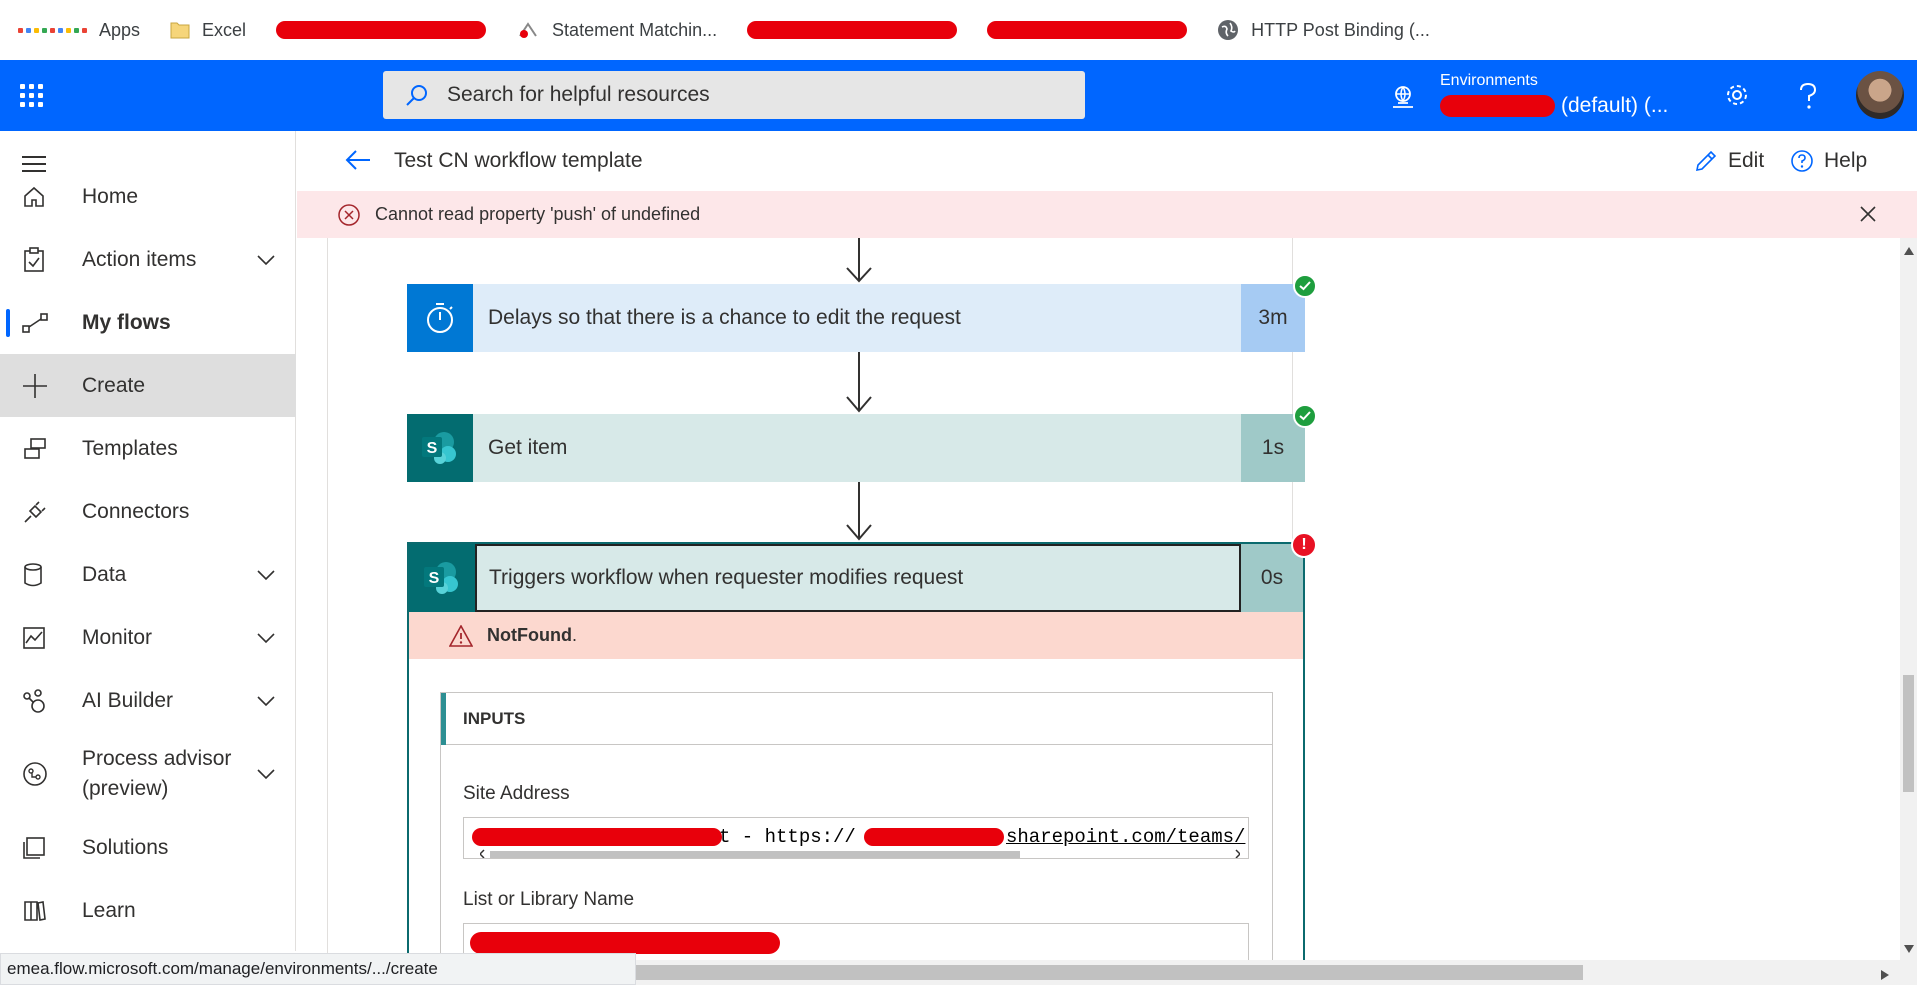  I want to click on step-error-suffix: ., so click(574, 635).